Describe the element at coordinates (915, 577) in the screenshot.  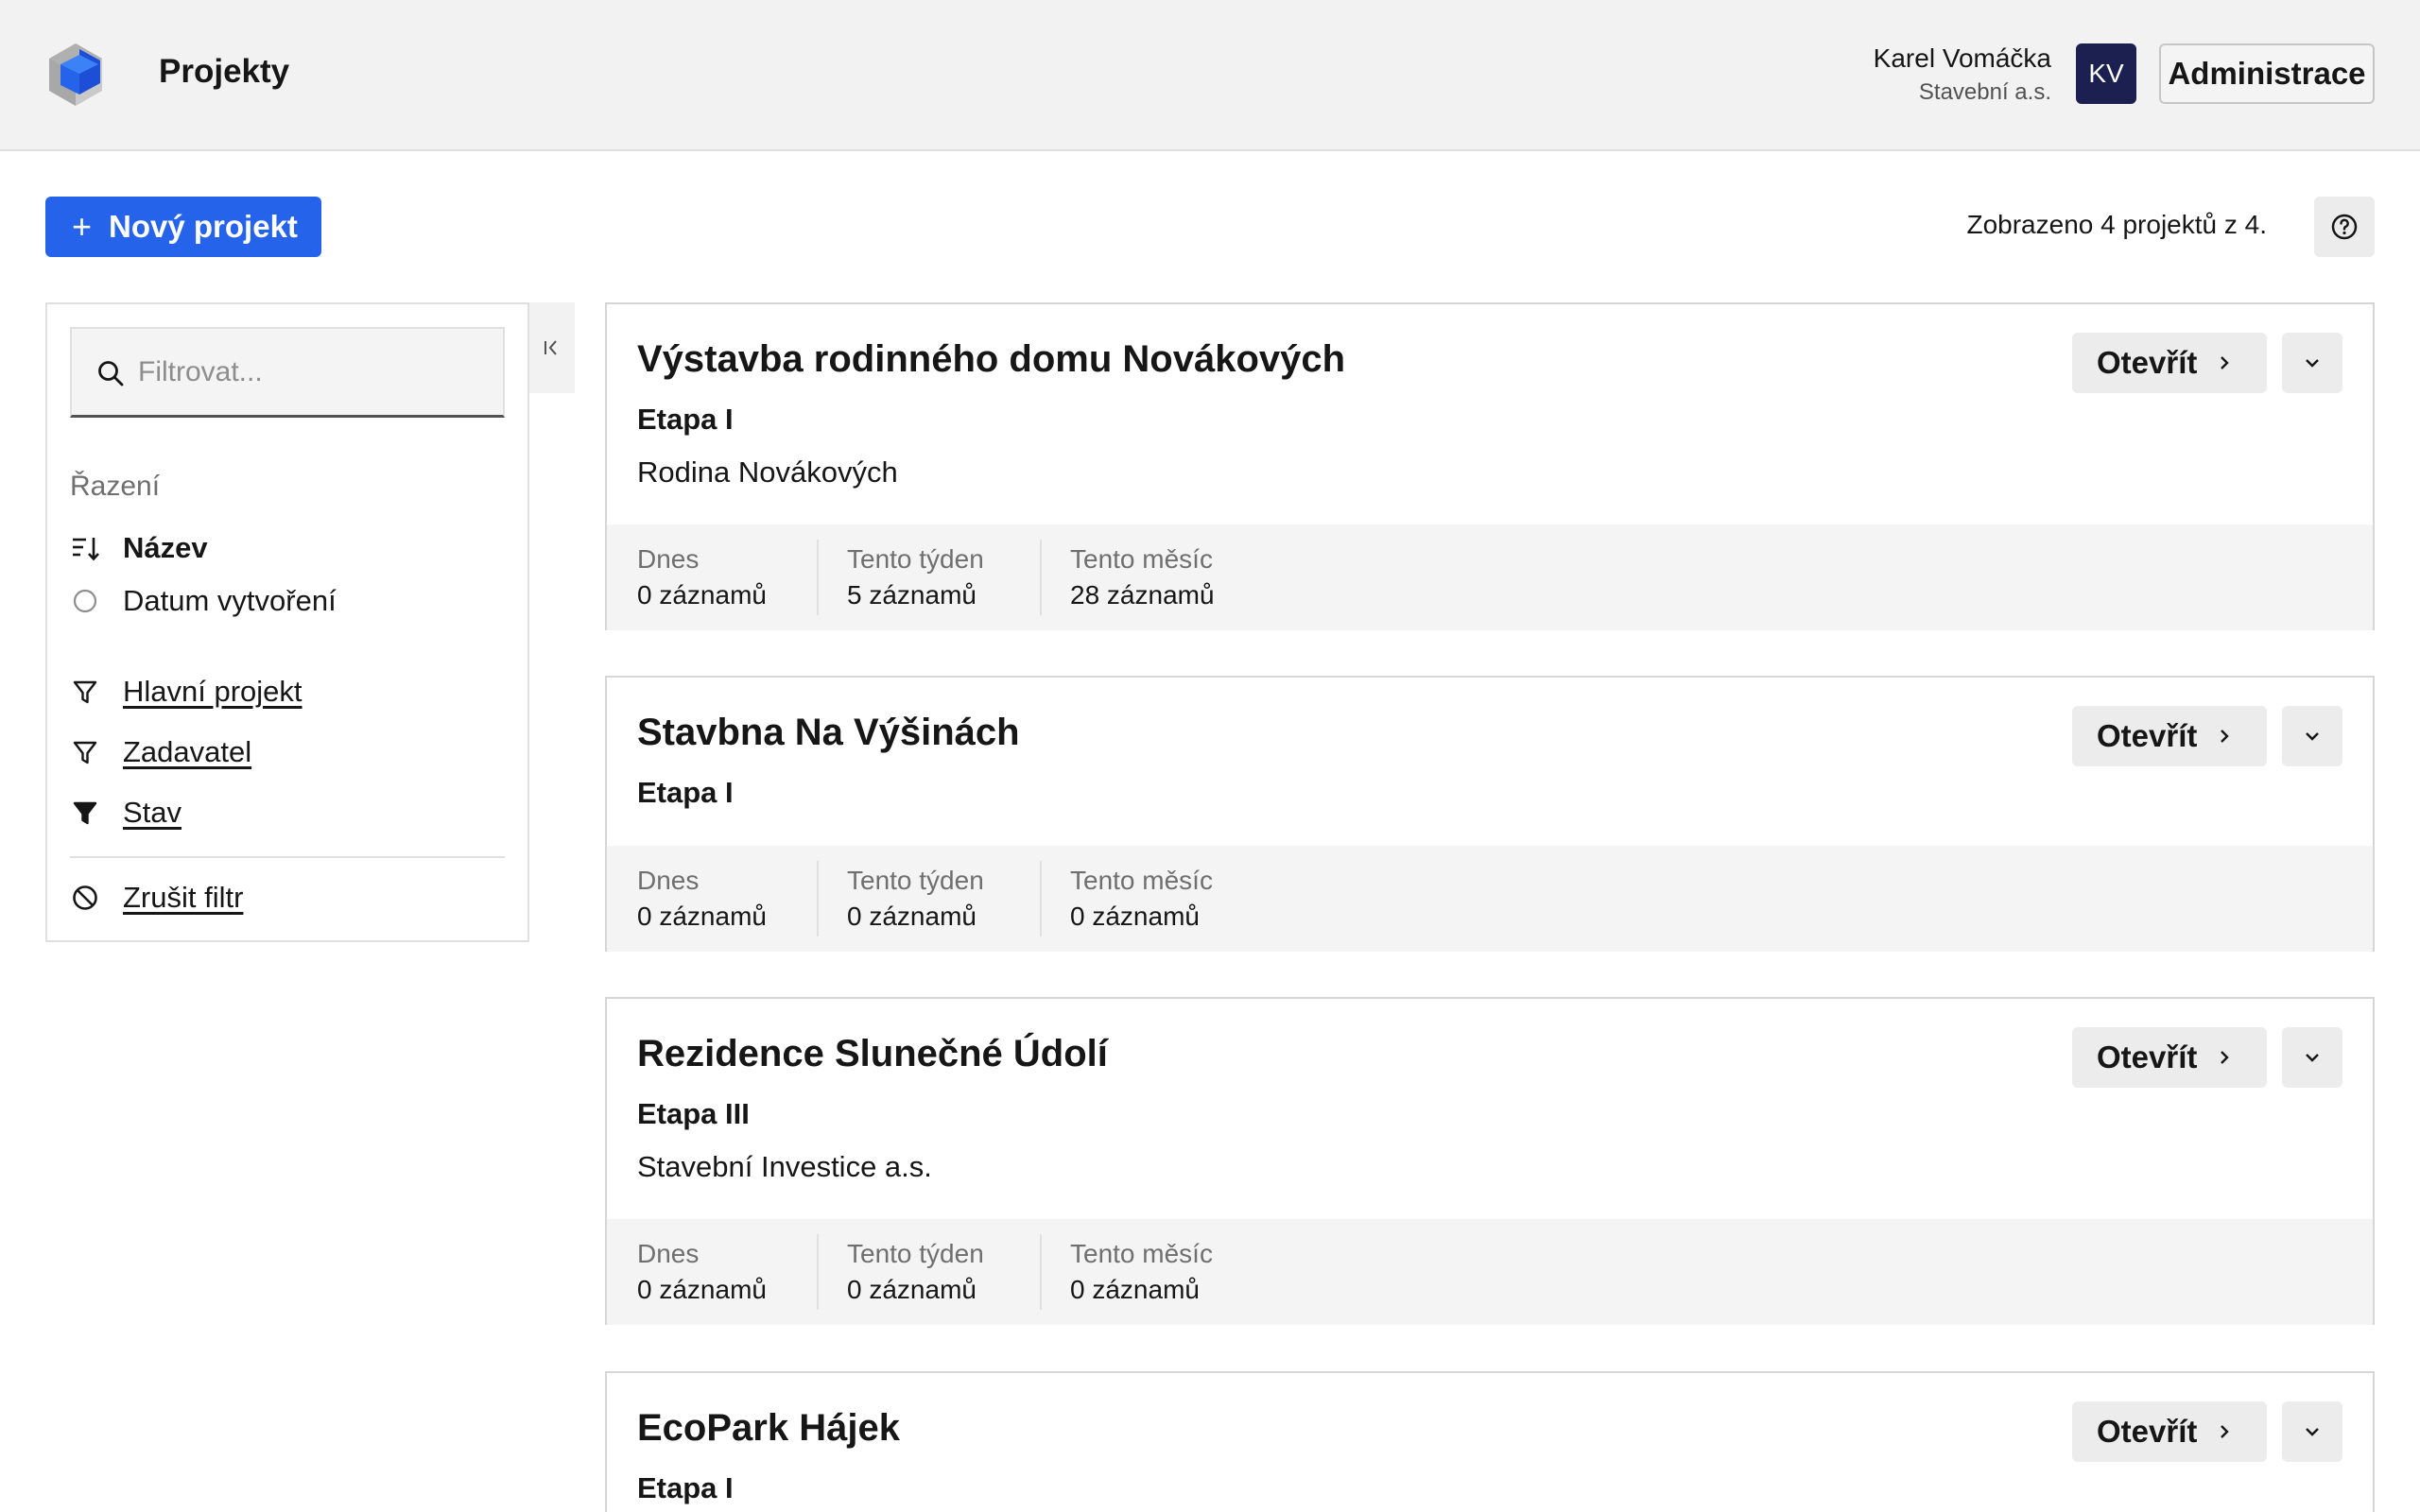
I see `stat-week: Tento týden 5 záznamů` at that location.